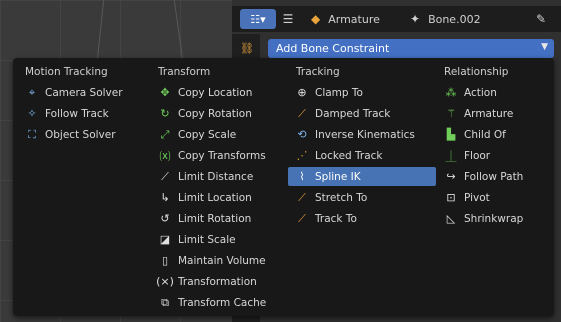 The width and height of the screenshot is (561, 322). What do you see at coordinates (489, 113) in the screenshot?
I see `menu-item-label: Armature` at bounding box center [489, 113].